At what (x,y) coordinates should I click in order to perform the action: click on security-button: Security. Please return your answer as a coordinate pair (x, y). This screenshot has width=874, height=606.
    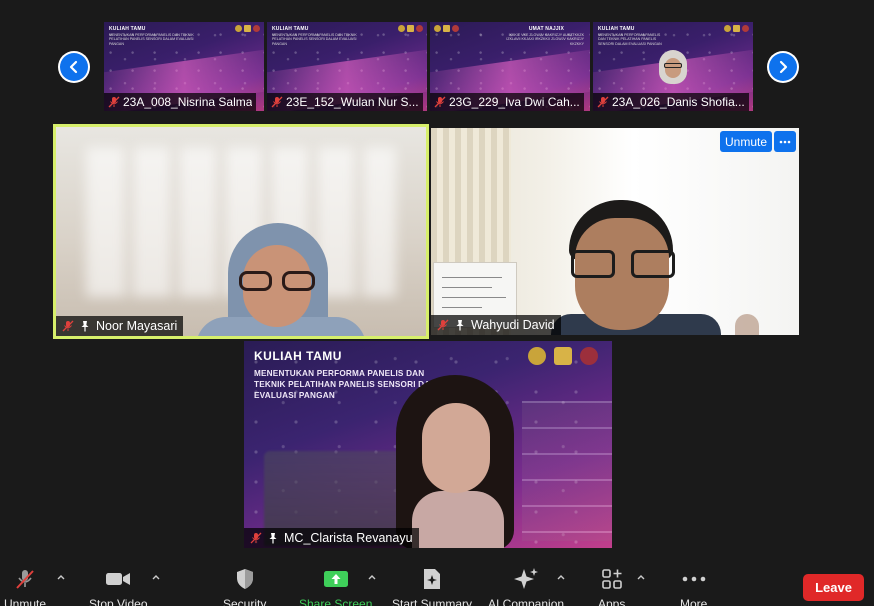
    Looking at the image, I should click on (244, 586).